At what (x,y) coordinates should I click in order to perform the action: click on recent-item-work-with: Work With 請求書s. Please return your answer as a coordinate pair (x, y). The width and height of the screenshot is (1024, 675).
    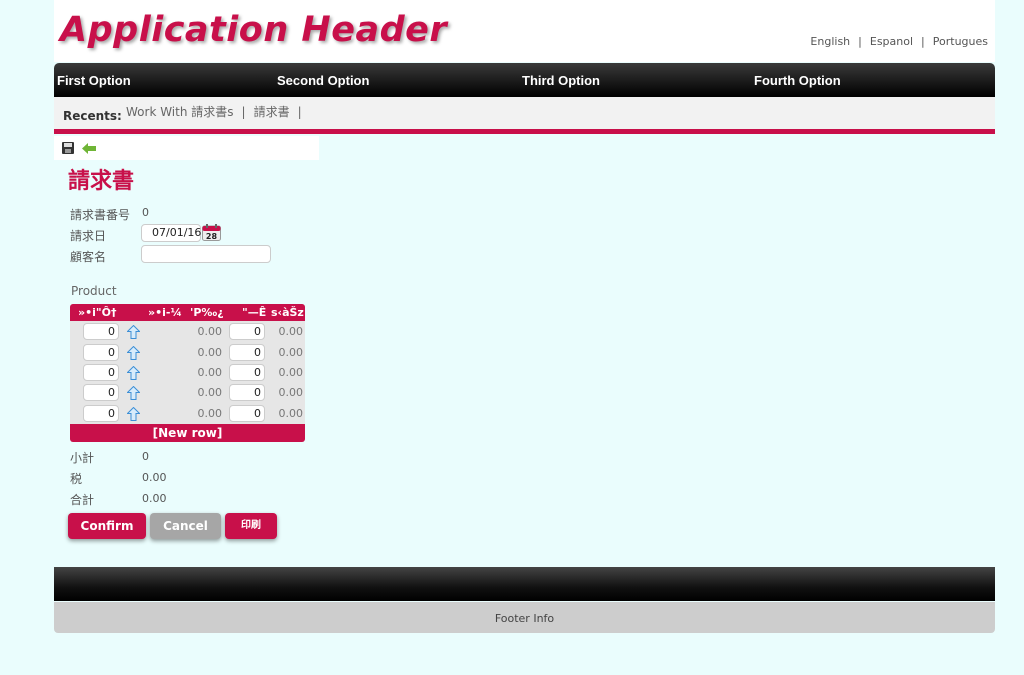
    Looking at the image, I should click on (180, 112).